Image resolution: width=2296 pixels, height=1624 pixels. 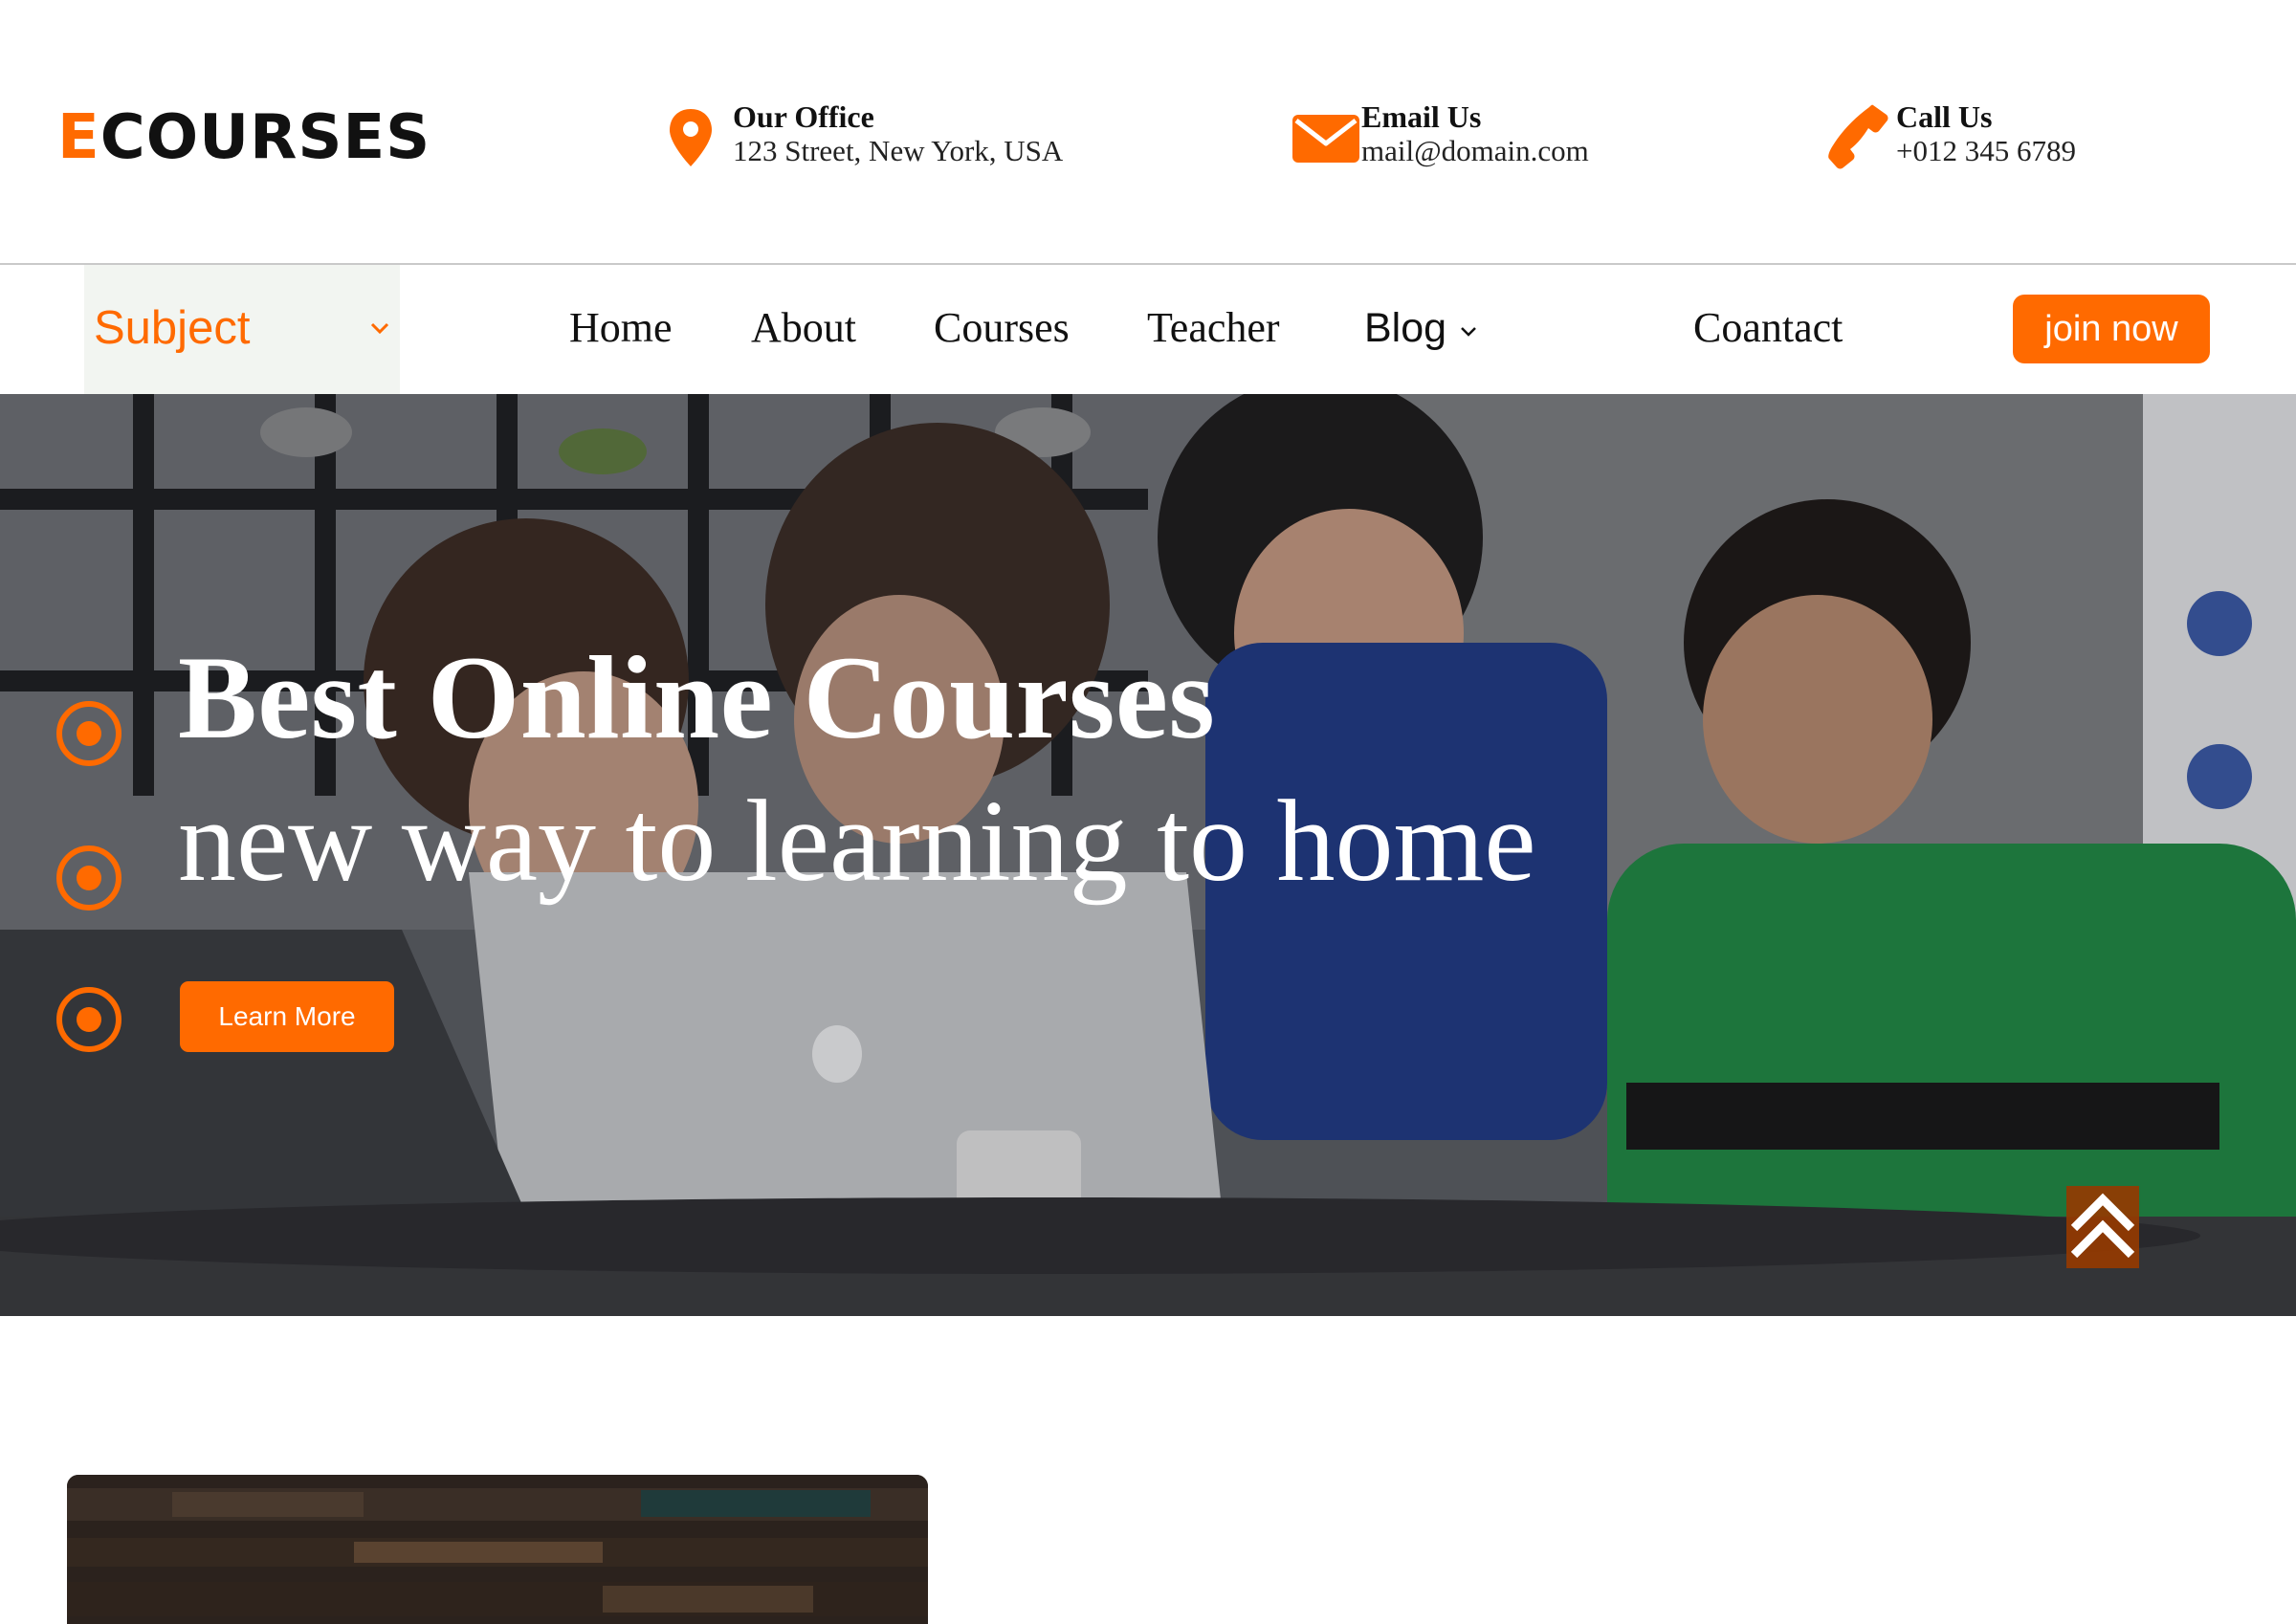 I want to click on email-title: Email Us, so click(x=1421, y=117).